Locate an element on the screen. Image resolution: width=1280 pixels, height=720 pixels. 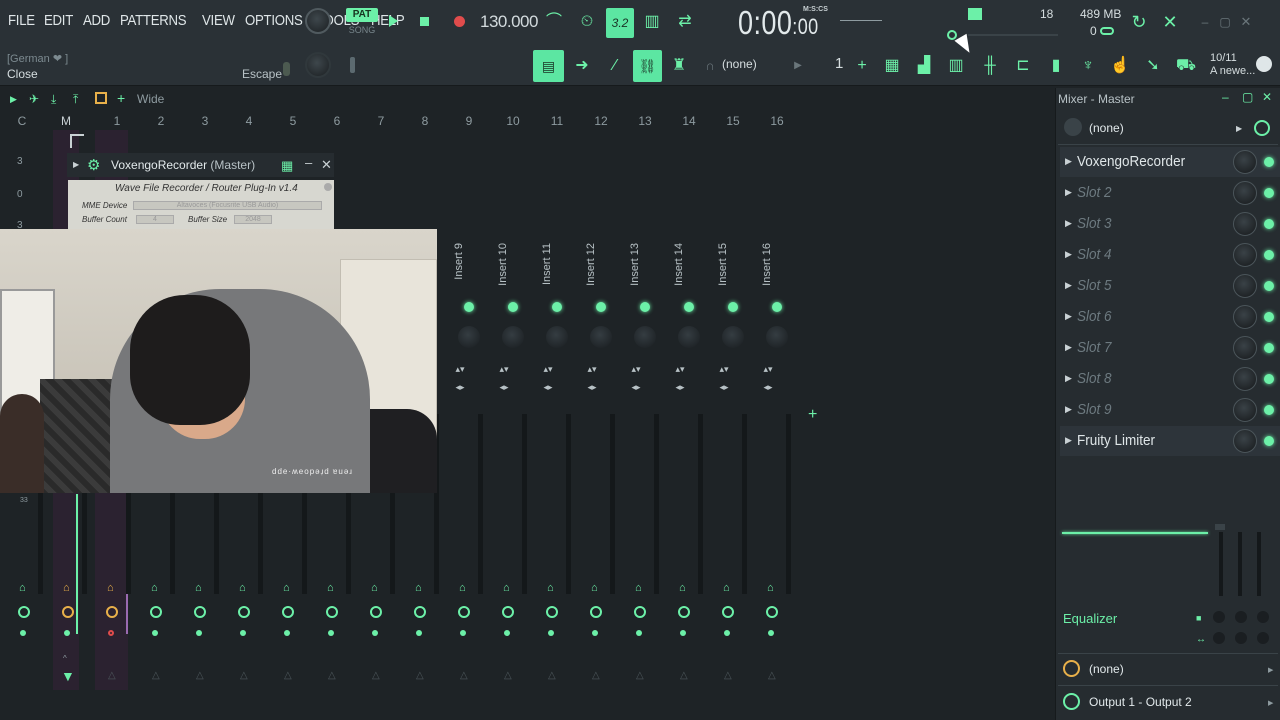
main-volume-slider is located at coordinates (1013, 35).